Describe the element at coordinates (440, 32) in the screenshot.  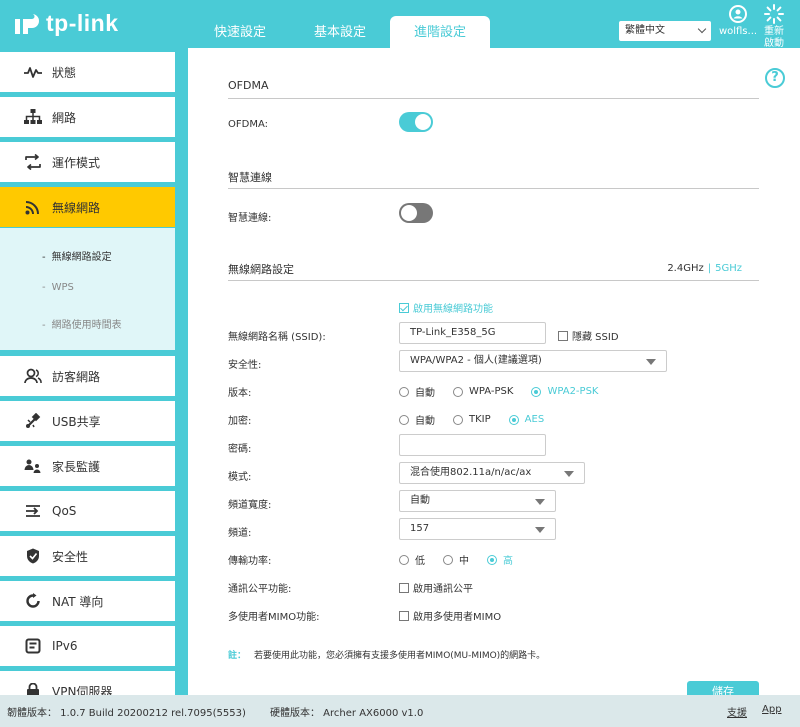
I see `tab-advanced: 進階設定` at that location.